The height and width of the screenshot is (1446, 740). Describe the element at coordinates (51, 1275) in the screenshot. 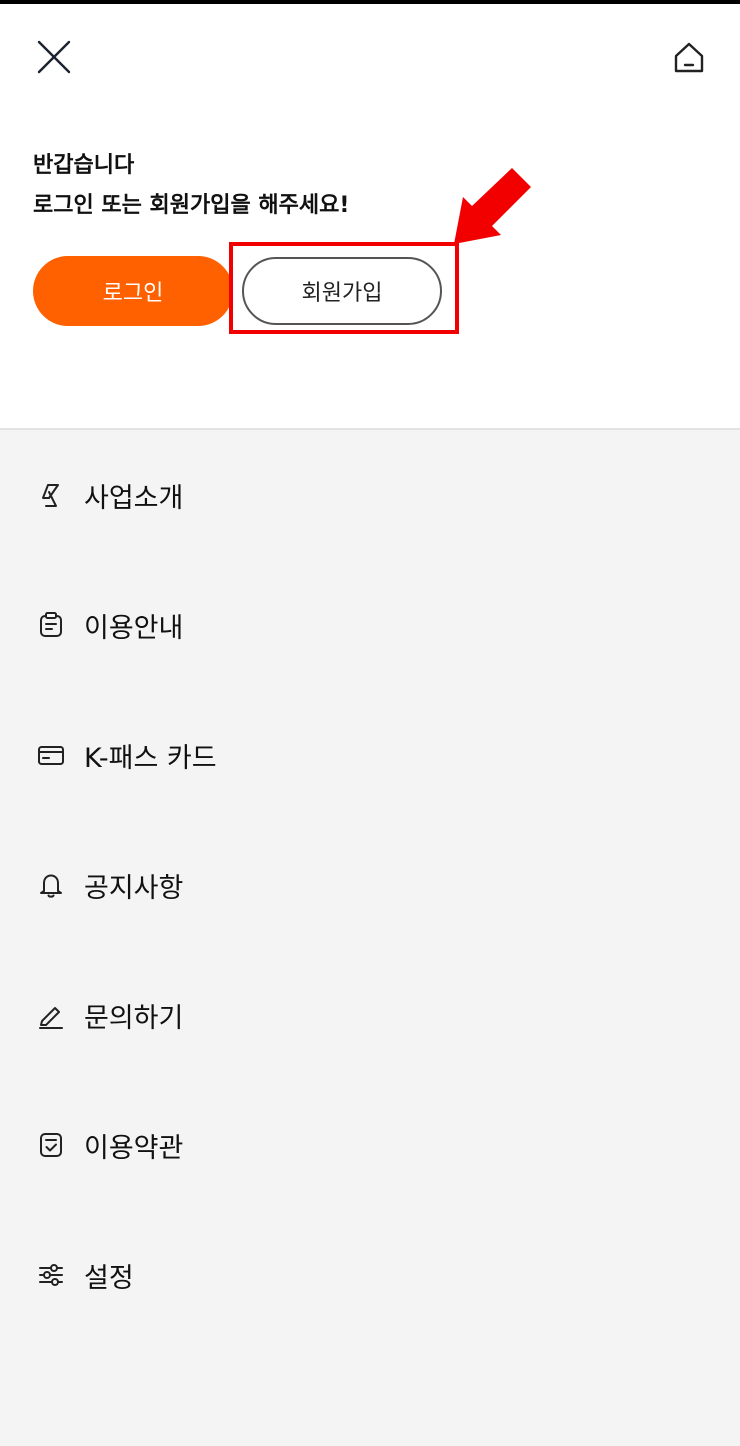

I see `sliders-icon` at that location.